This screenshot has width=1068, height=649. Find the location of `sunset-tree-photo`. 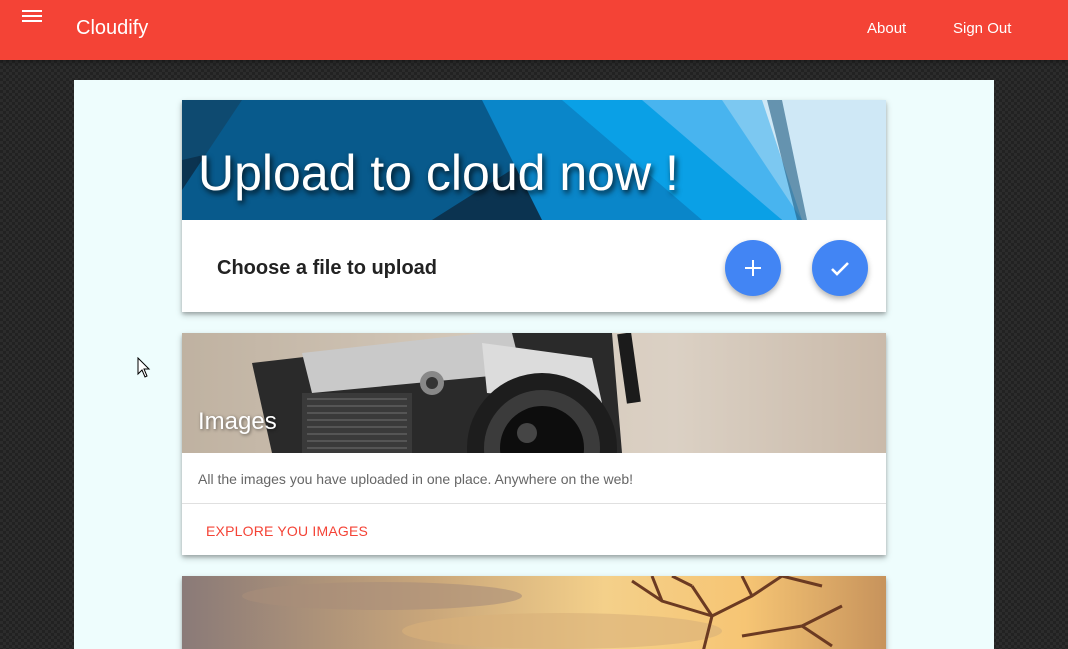

sunset-tree-photo is located at coordinates (534, 612).